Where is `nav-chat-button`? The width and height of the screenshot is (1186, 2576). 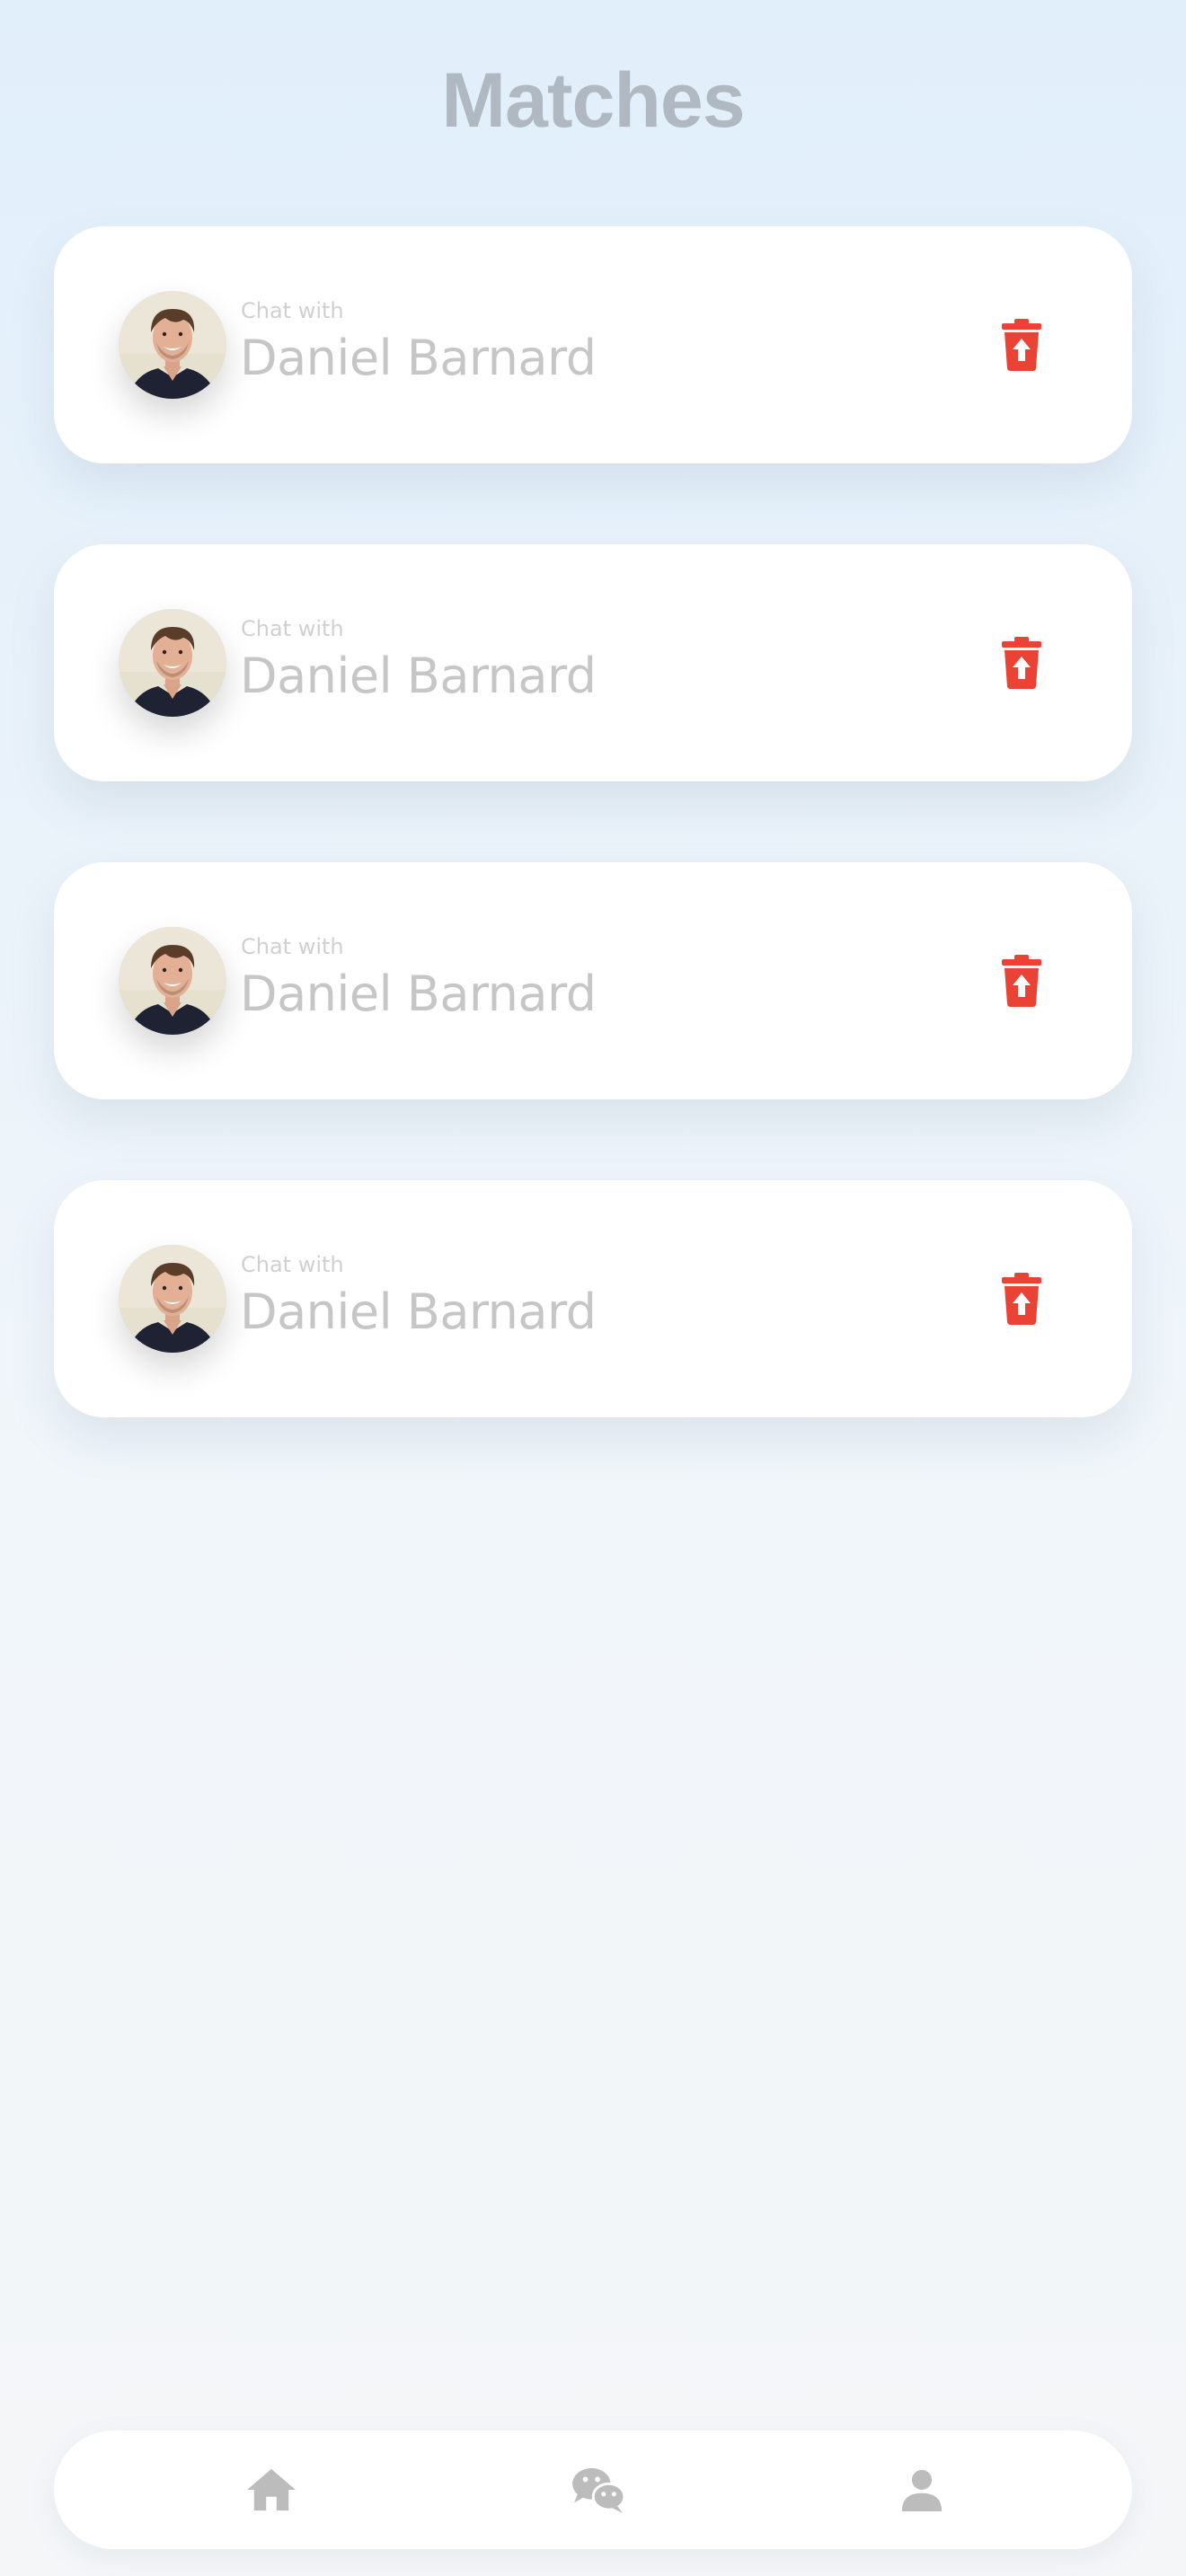 nav-chat-button is located at coordinates (598, 2490).